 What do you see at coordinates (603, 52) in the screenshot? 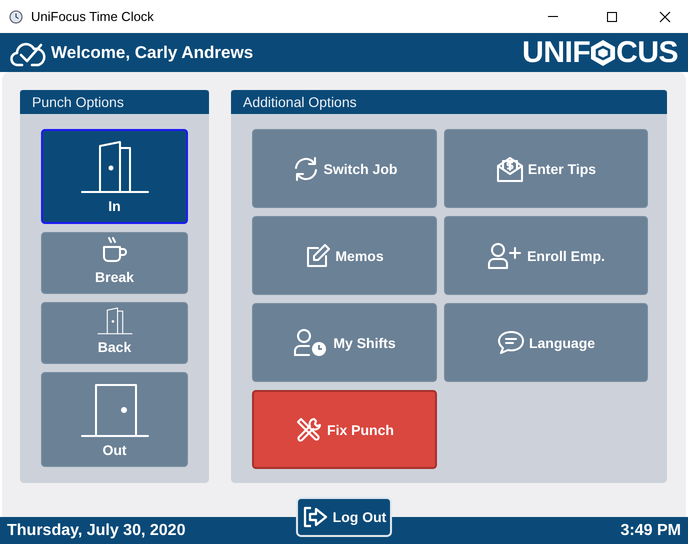
I see `hexagon-icon` at bounding box center [603, 52].